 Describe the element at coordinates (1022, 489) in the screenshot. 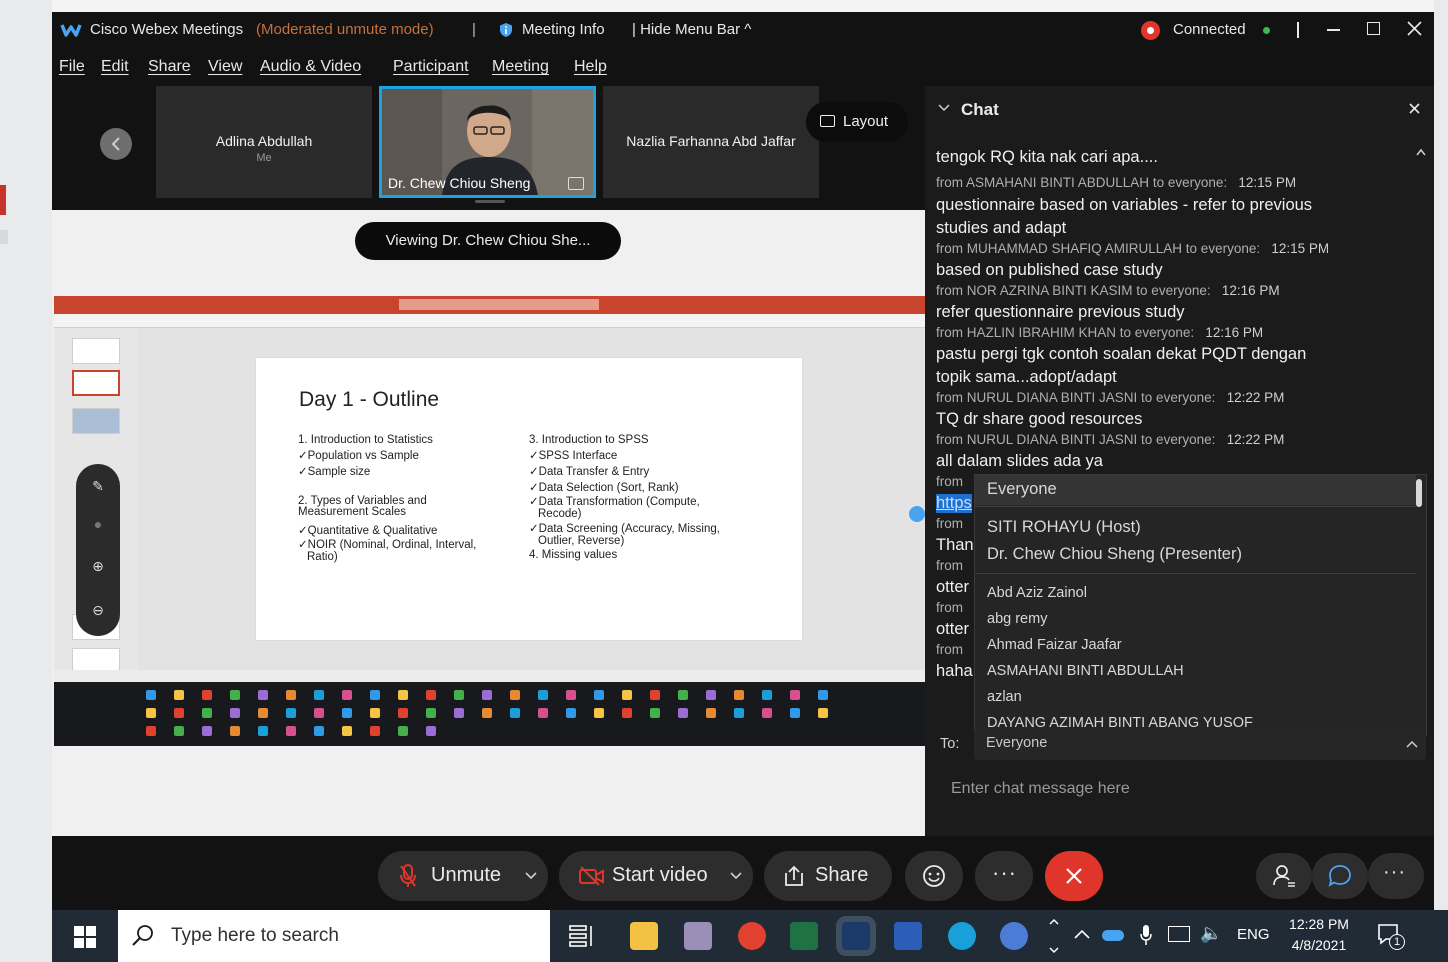

I see `dropdown-option-everyone: Everyone` at that location.